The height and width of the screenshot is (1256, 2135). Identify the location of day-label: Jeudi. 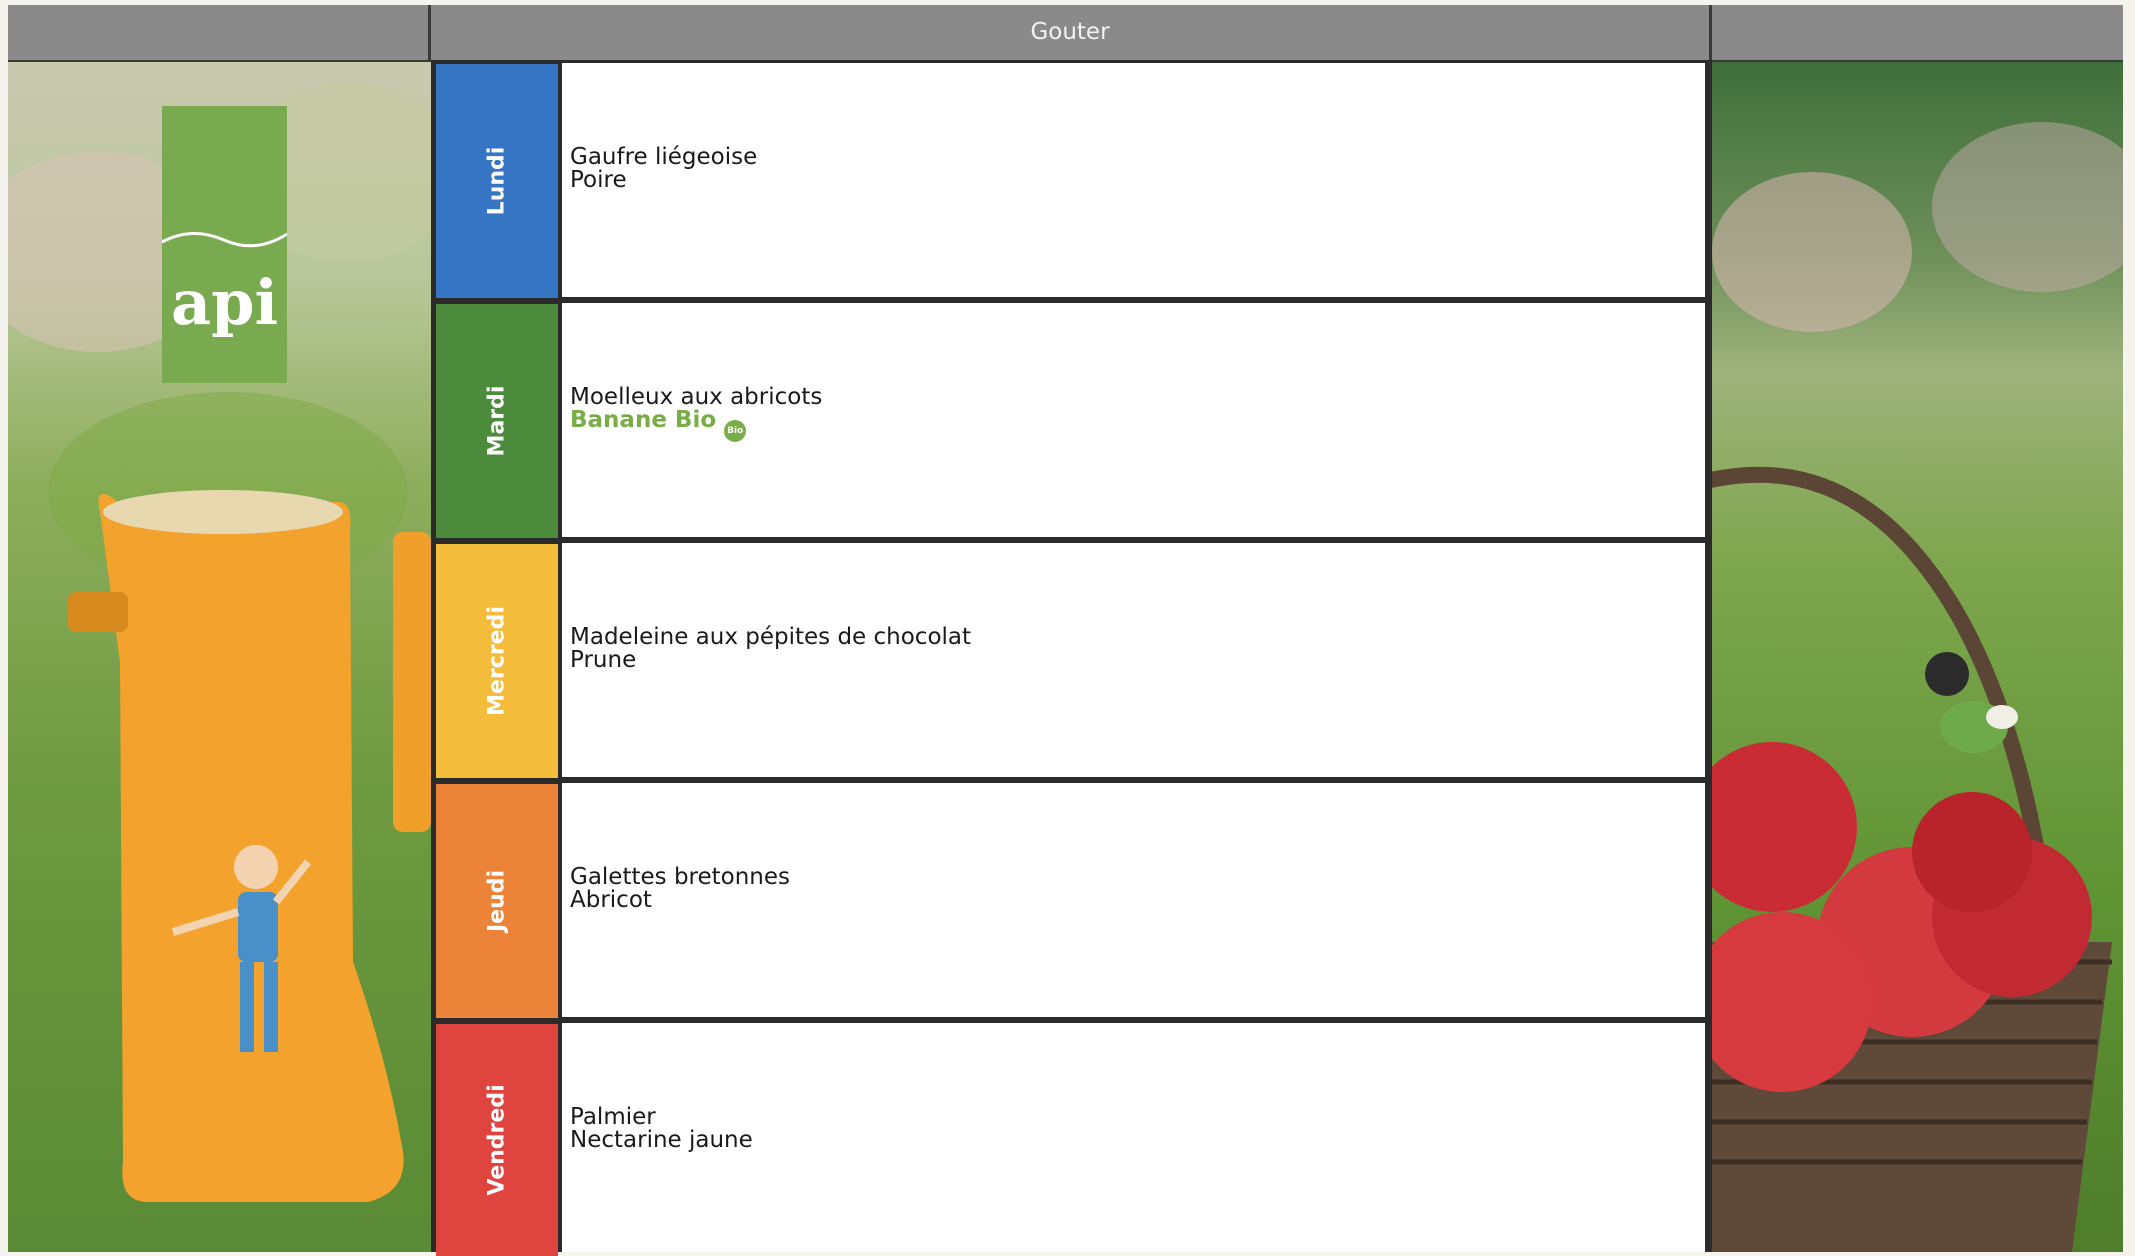
(497, 901).